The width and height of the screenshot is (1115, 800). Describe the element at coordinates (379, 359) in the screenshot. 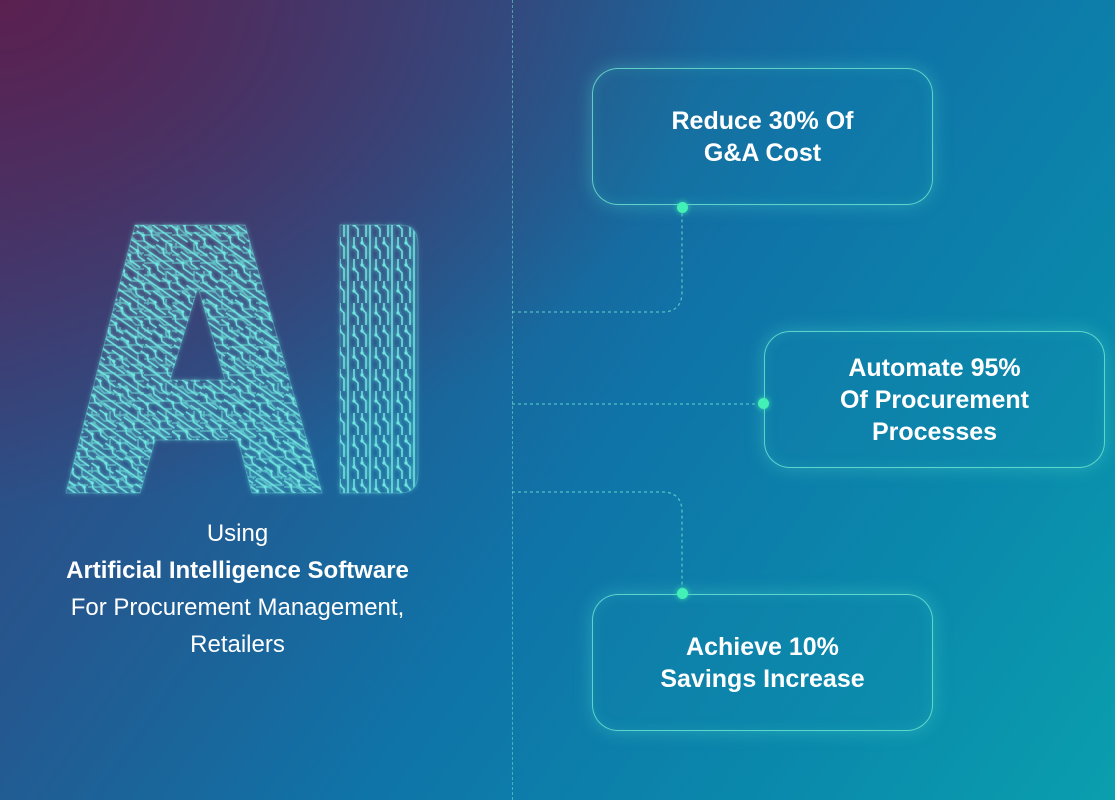

I see `letter-i-shape` at that location.